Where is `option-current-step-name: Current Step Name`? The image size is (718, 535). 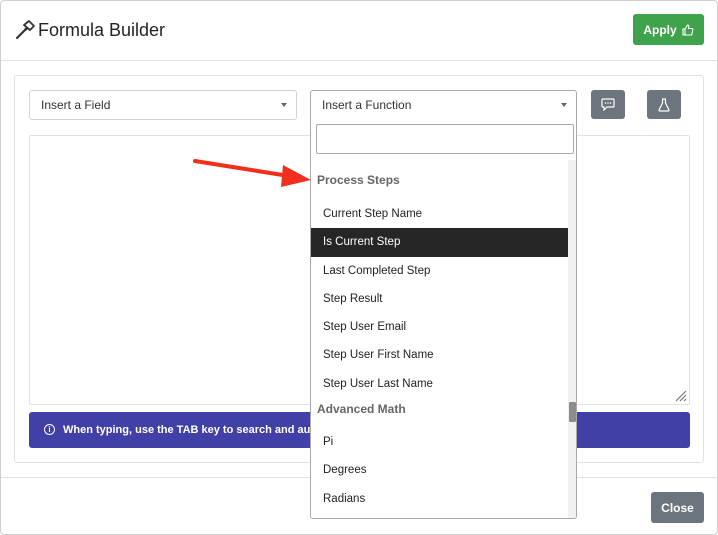
option-current-step-name: Current Step Name is located at coordinates (439, 214).